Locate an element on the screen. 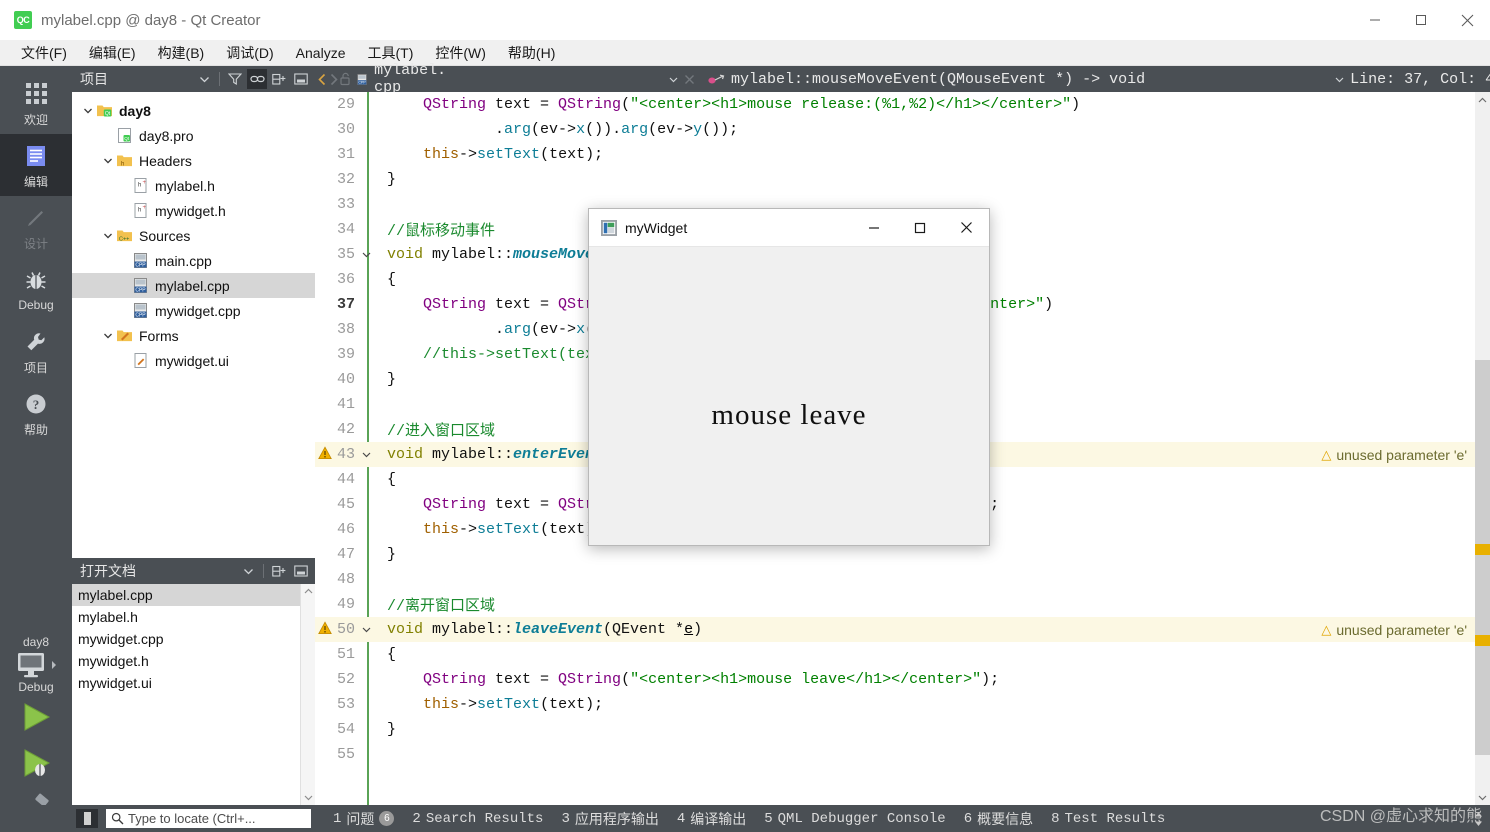 Image resolution: width=1490 pixels, height=832 pixels. document-label: mywidget.h is located at coordinates (113, 661).